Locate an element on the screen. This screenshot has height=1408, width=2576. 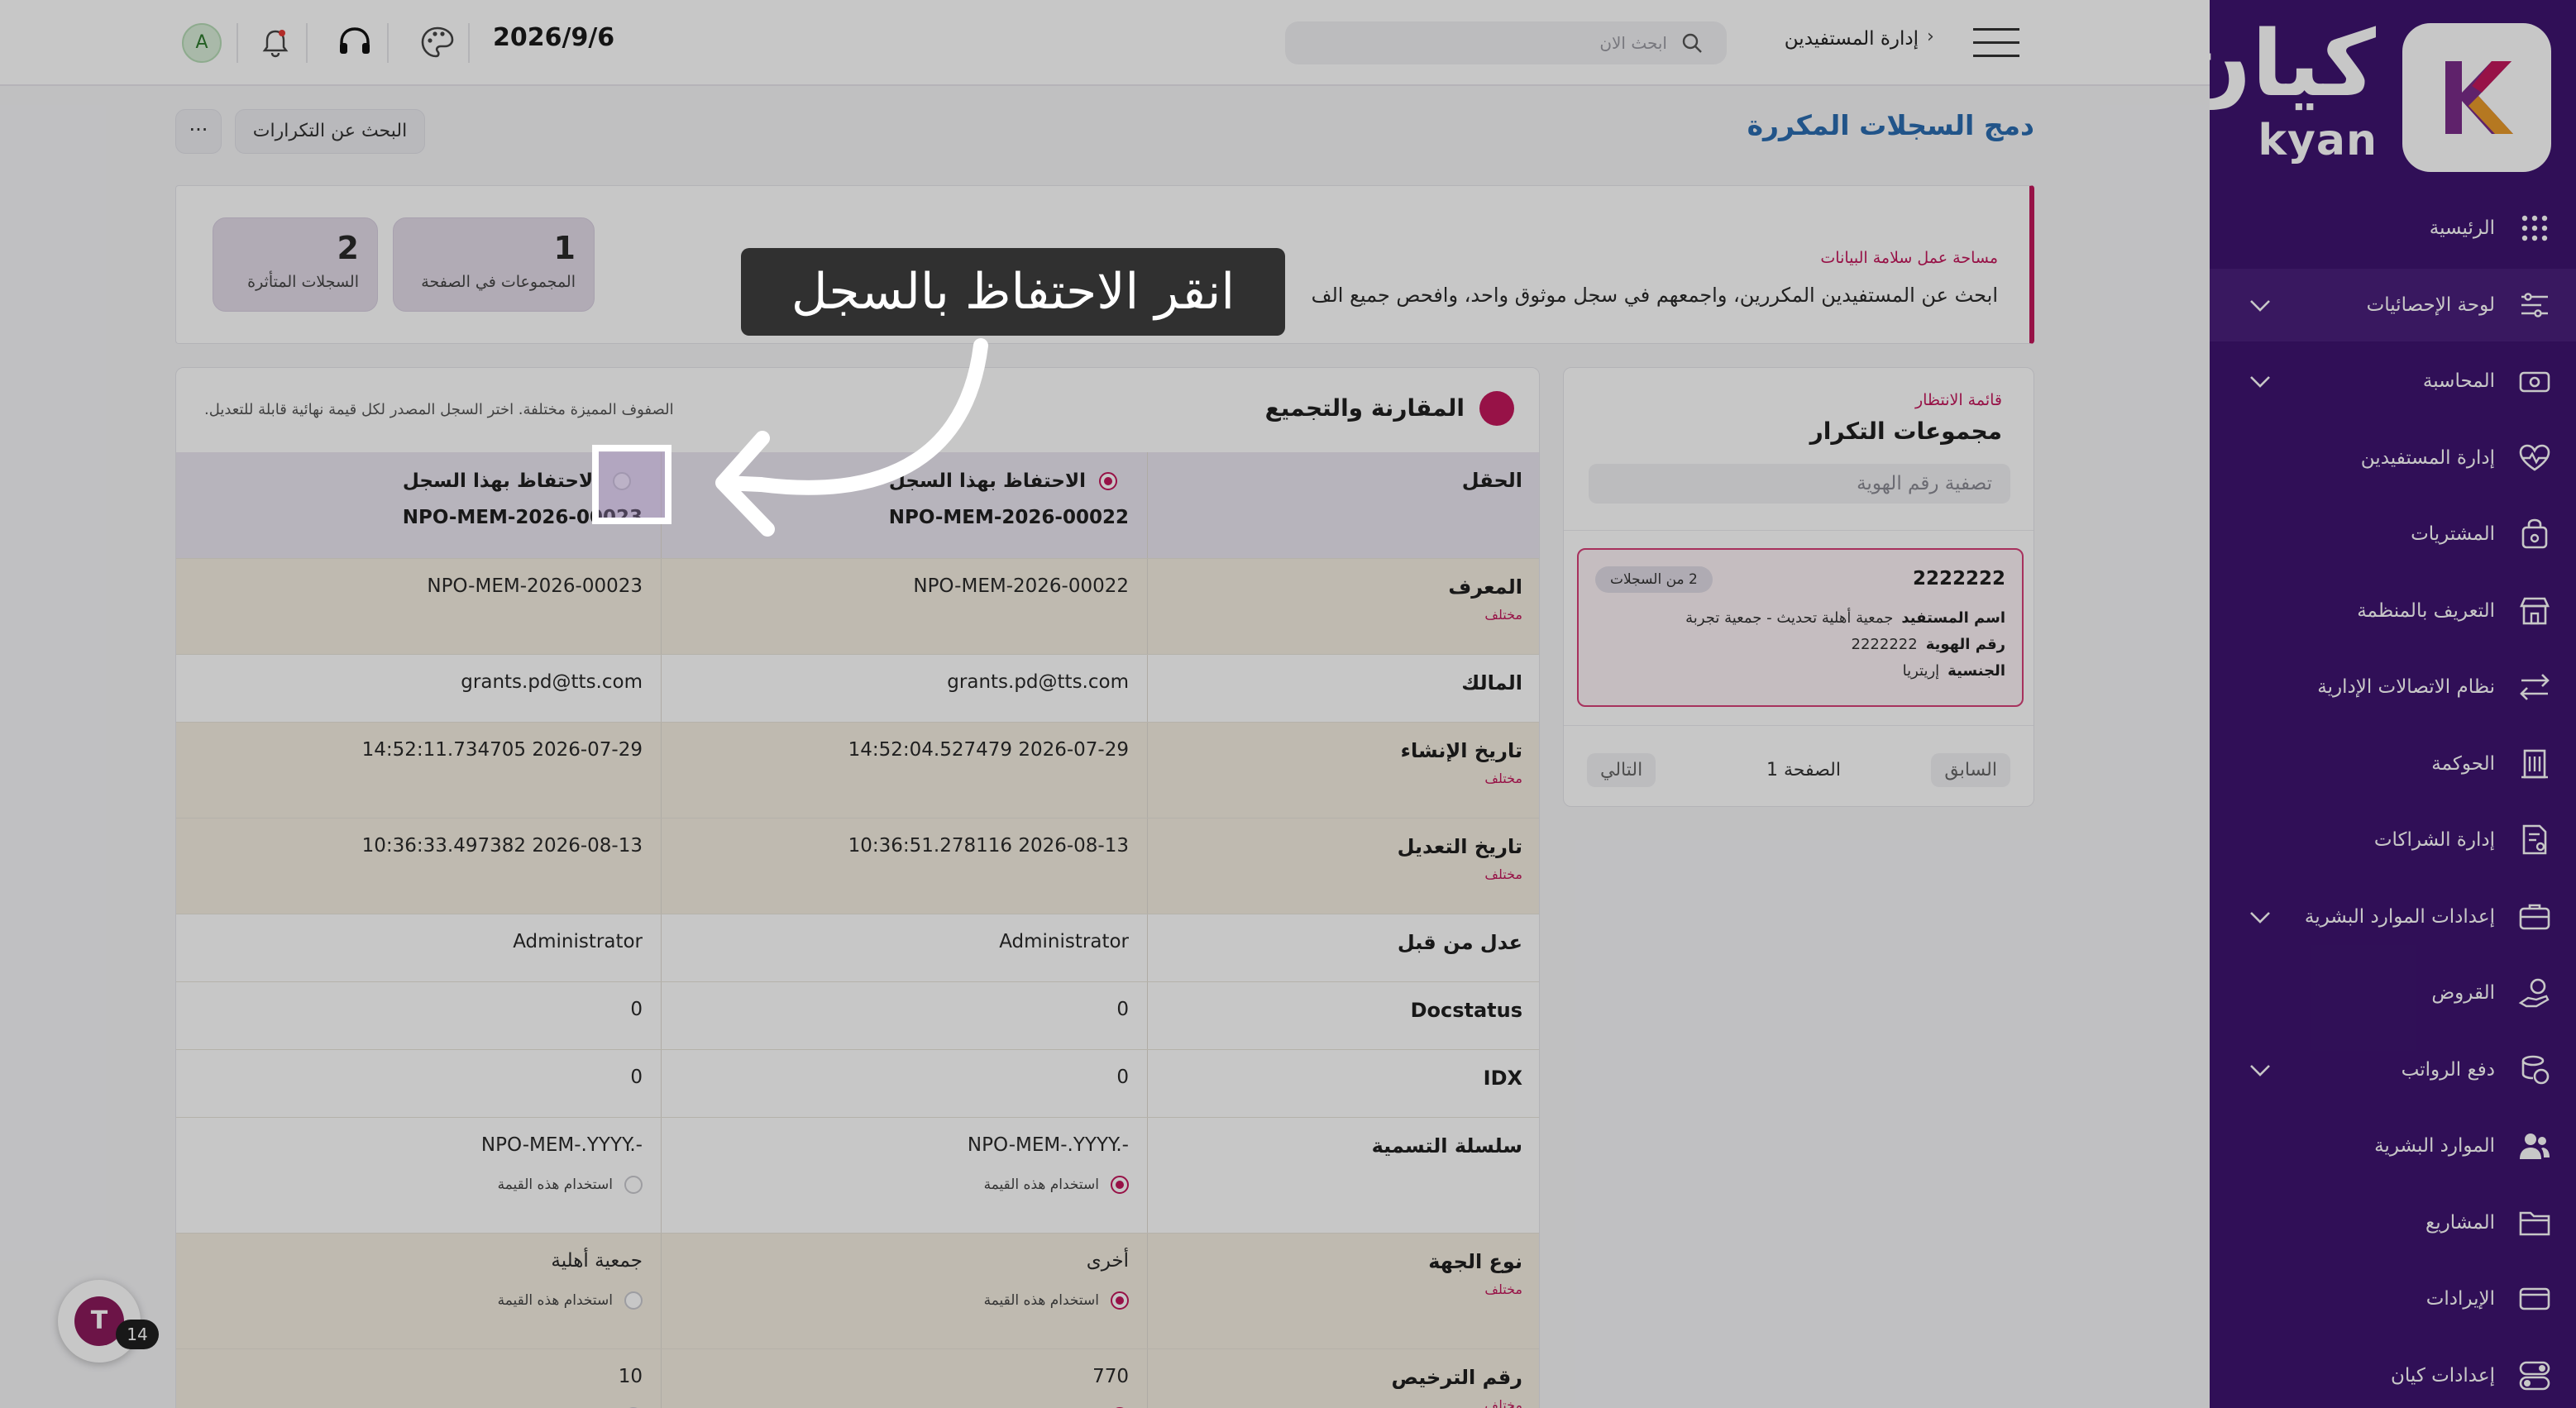
sidebar-item: المشاريع is located at coordinates (2393, 1222).